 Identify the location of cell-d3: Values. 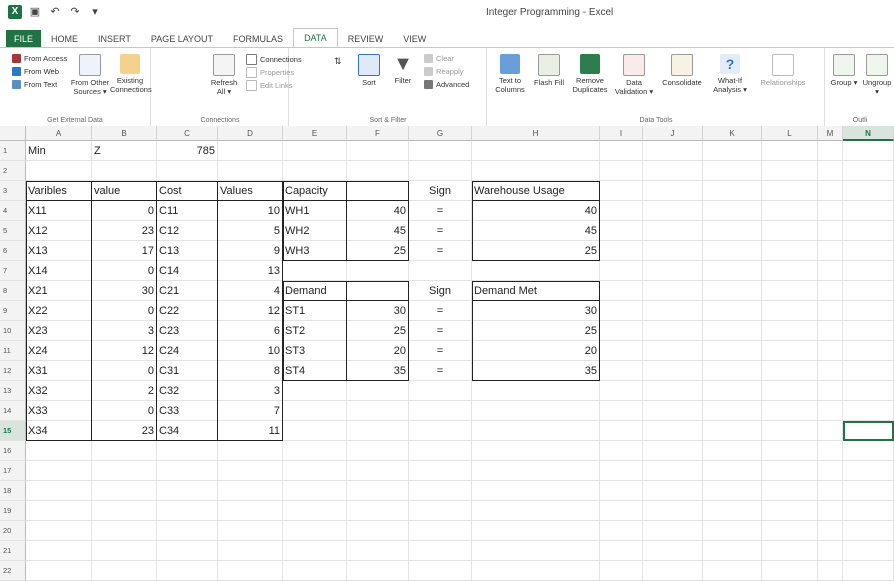
(250, 191).